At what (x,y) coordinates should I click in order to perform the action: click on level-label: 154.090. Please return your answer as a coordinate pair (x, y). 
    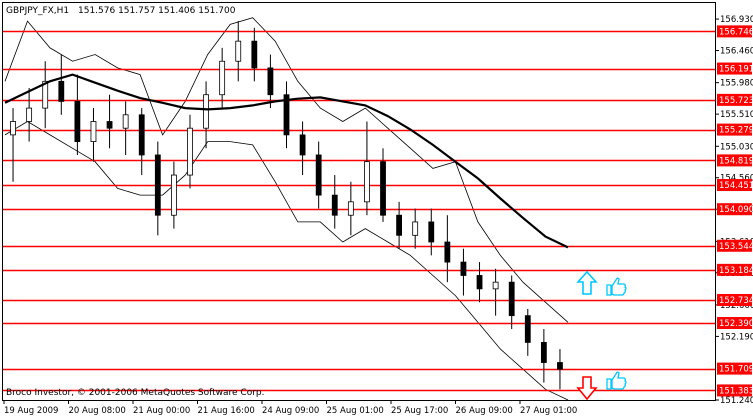
    Looking at the image, I should click on (735, 209).